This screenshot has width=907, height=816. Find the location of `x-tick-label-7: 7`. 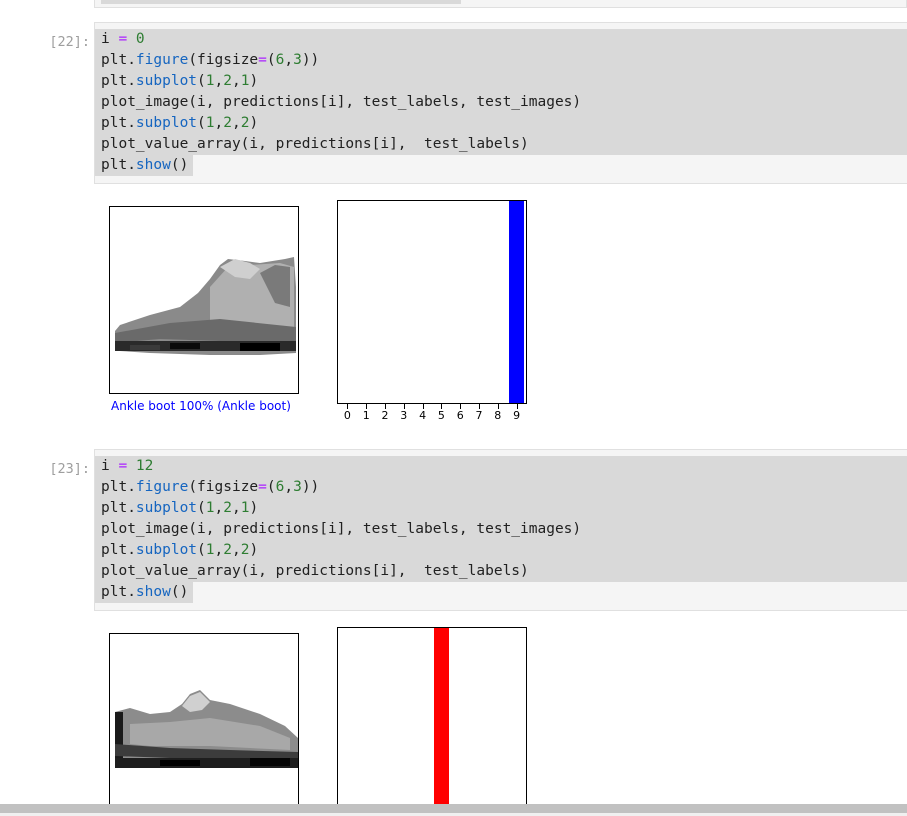

x-tick-label-7: 7 is located at coordinates (479, 415).